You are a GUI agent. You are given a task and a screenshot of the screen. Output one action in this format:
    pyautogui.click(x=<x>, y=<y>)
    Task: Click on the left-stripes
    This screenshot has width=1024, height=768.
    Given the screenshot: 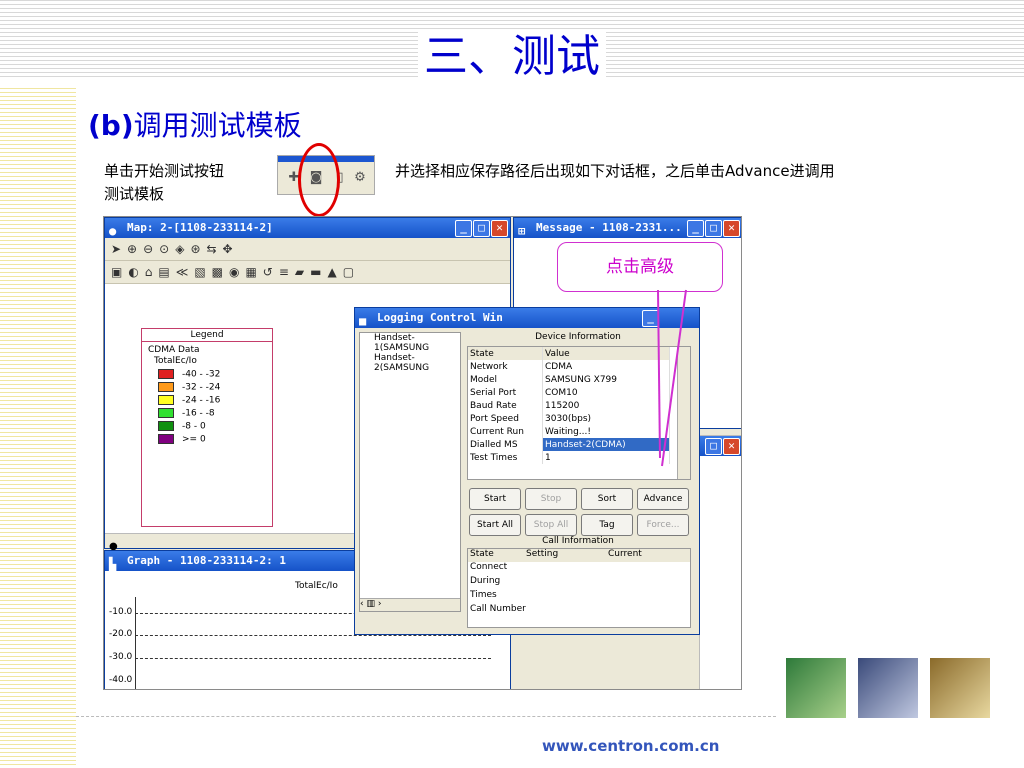 What is the action you would take?
    pyautogui.click(x=38, y=428)
    